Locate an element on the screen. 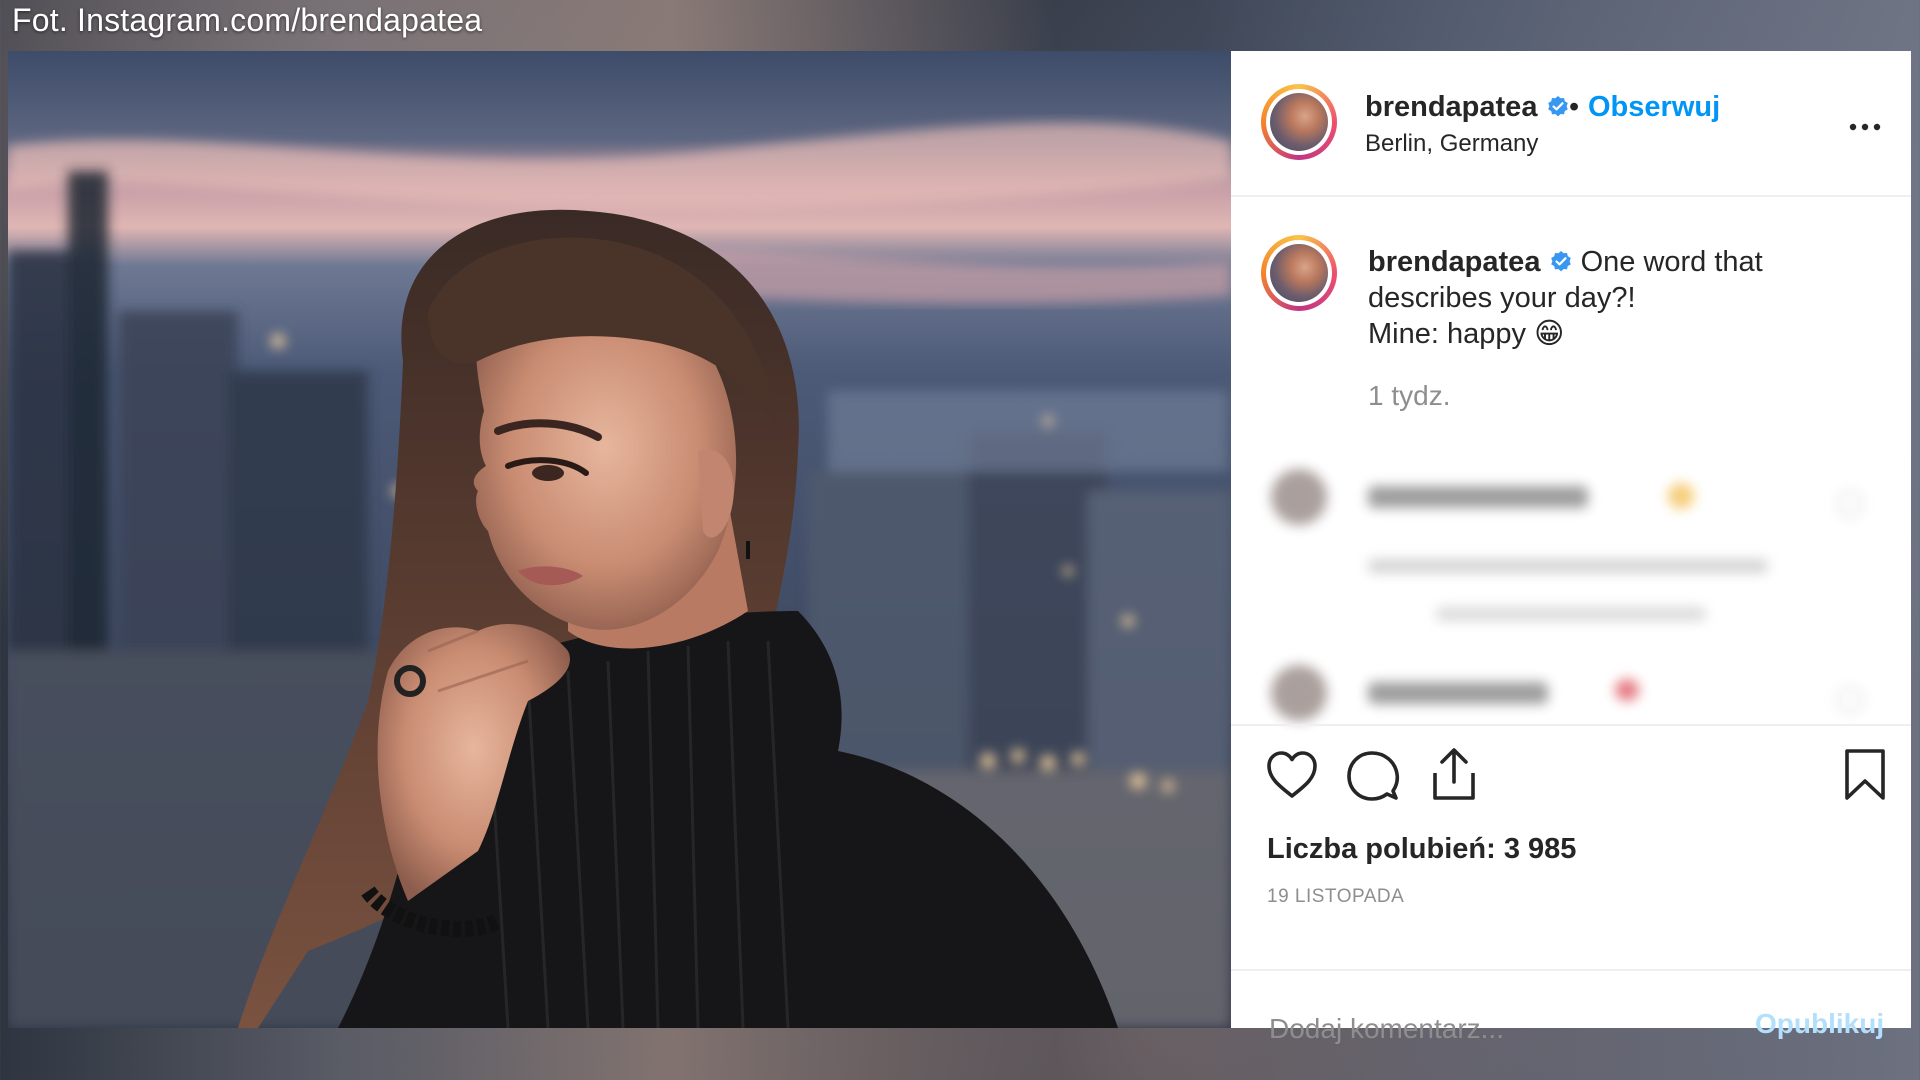 The image size is (1920, 1080). add-comment-bar: Opublikuj is located at coordinates (1571, 1024).